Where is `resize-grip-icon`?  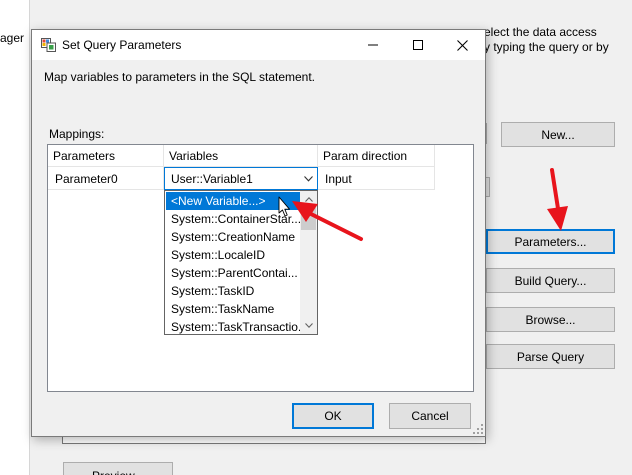 resize-grip-icon is located at coordinates (478, 429).